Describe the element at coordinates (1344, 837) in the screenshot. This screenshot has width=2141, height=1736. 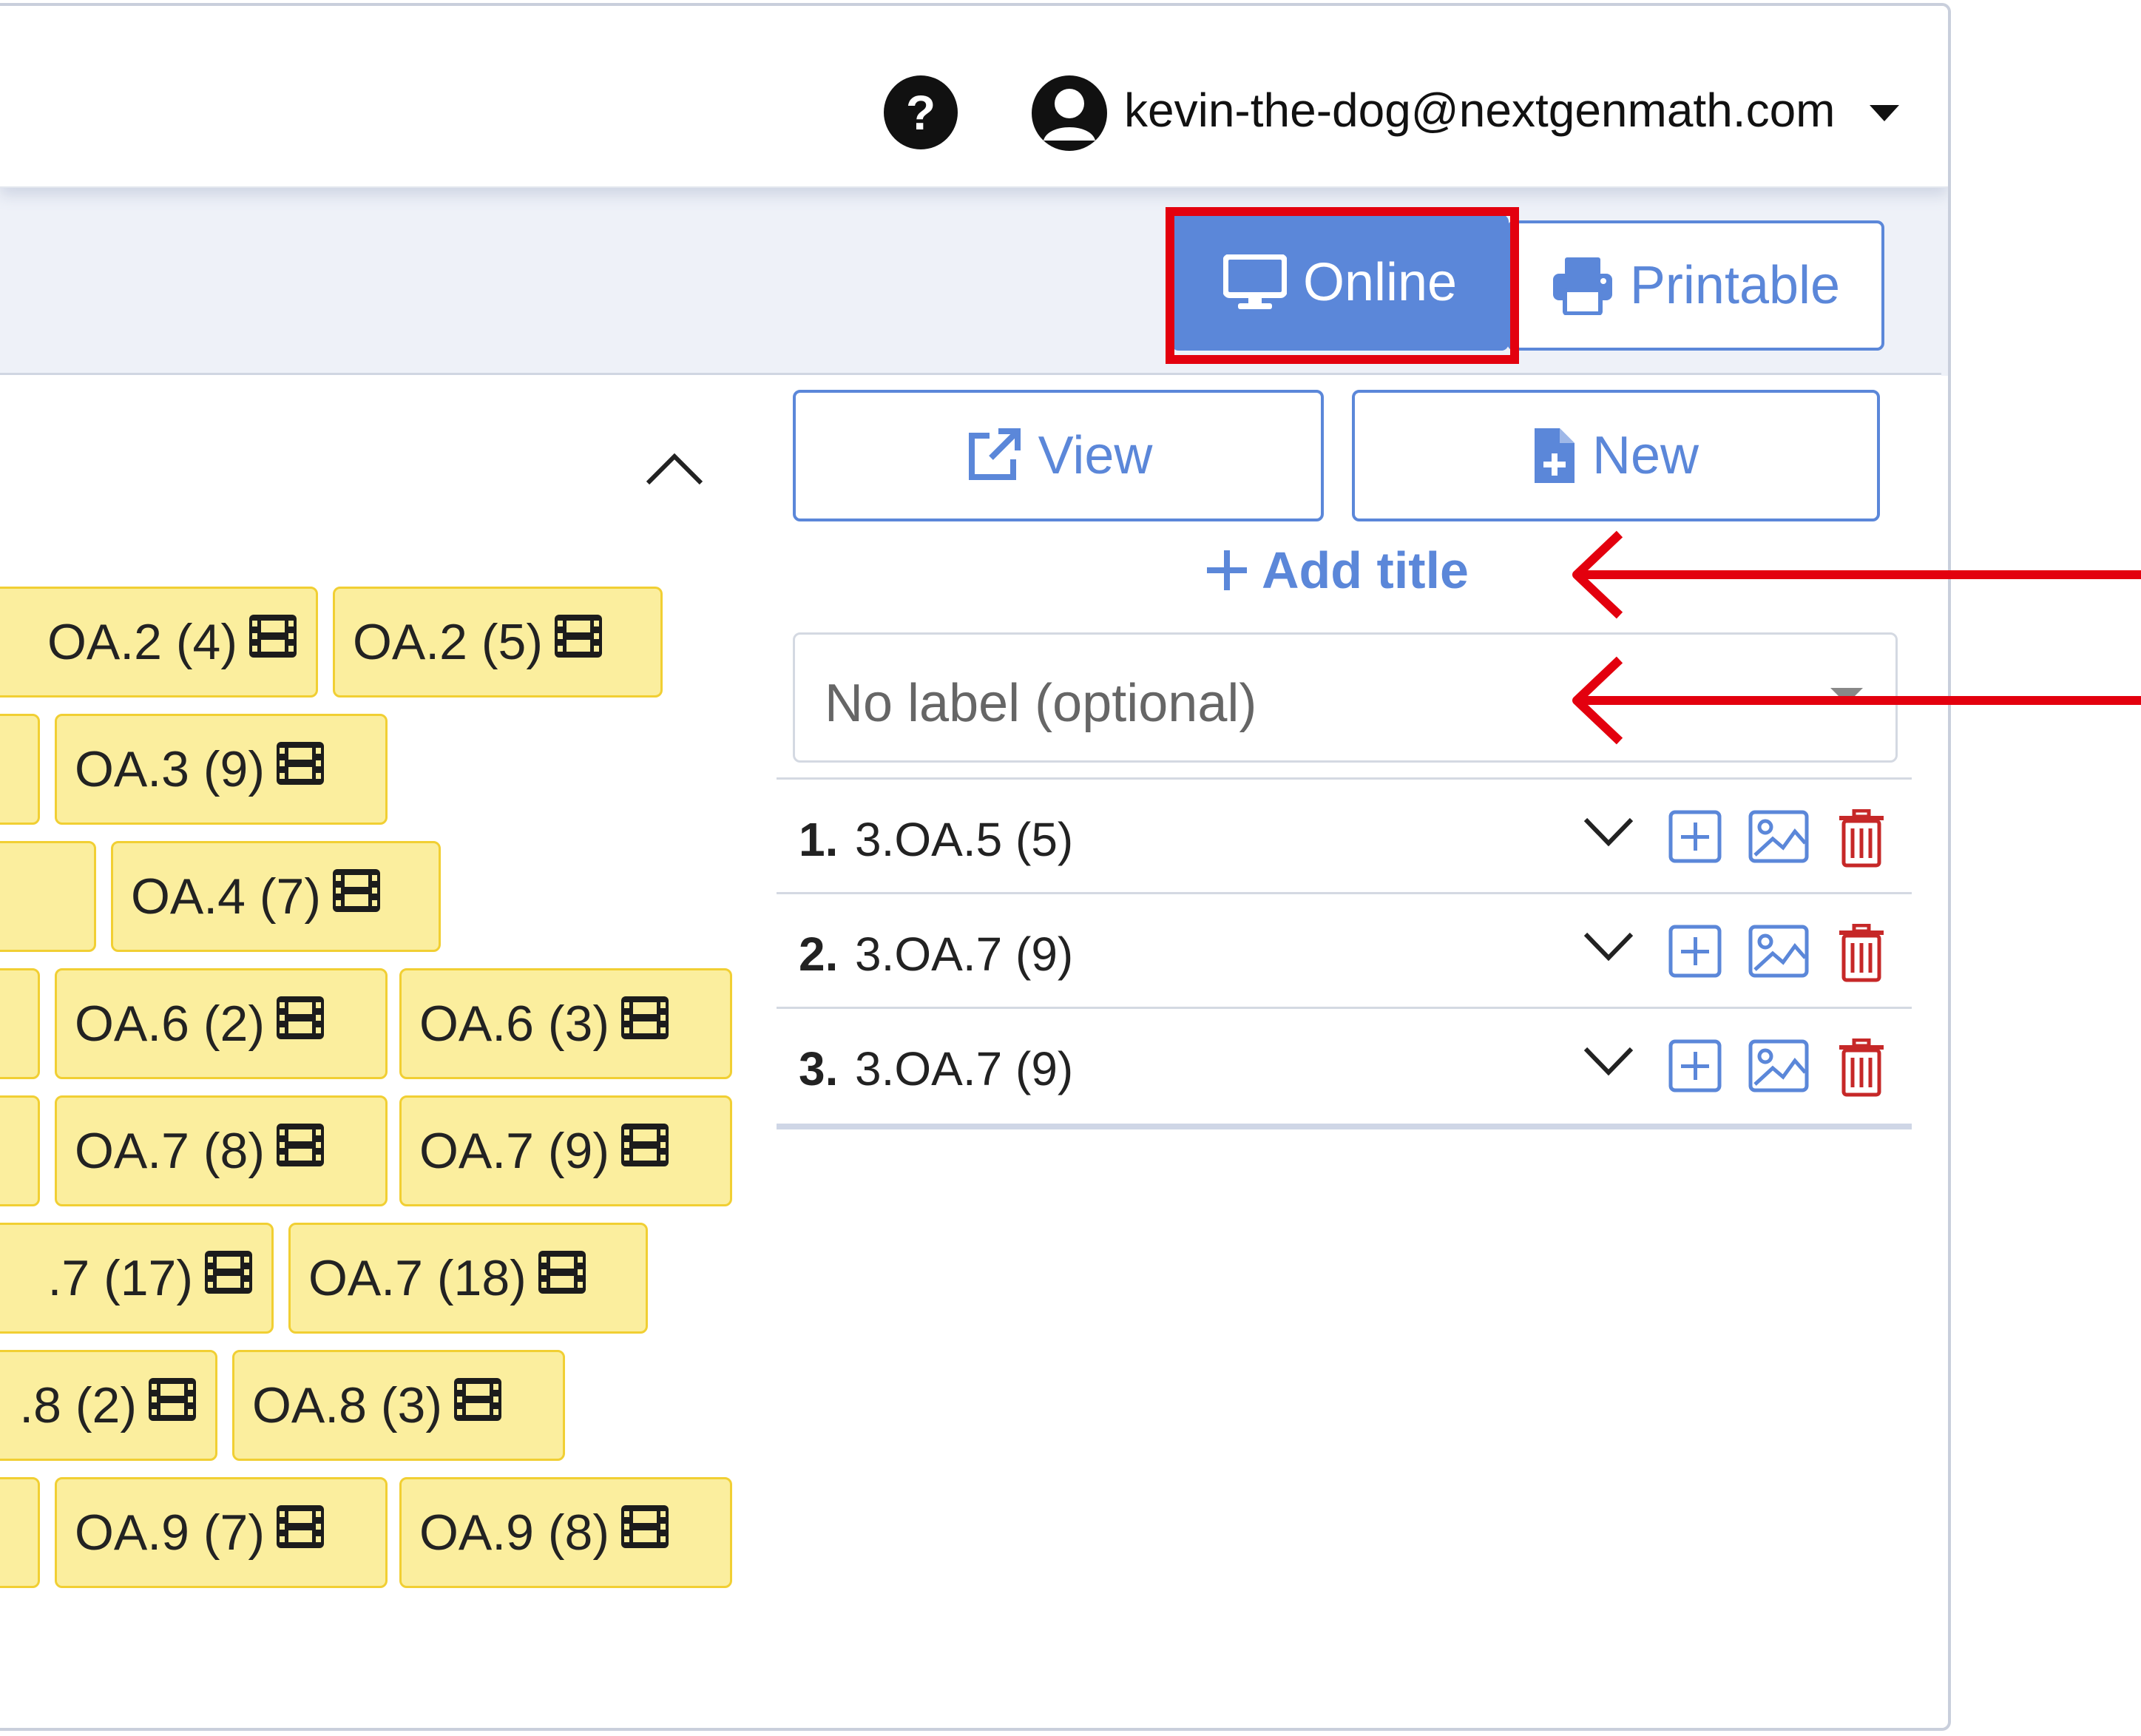
I see `question-row: 1. 3.OA.5 (5)` at that location.